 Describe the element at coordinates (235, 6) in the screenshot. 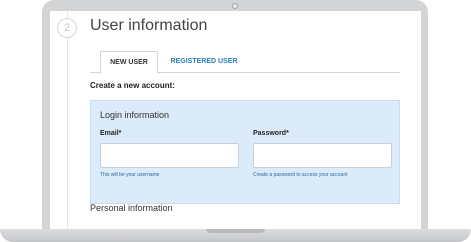

I see `camera-icon` at that location.